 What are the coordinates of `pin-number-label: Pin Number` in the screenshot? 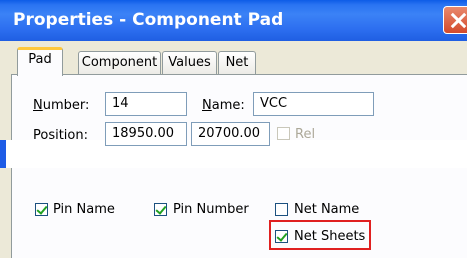 It's located at (211, 209).